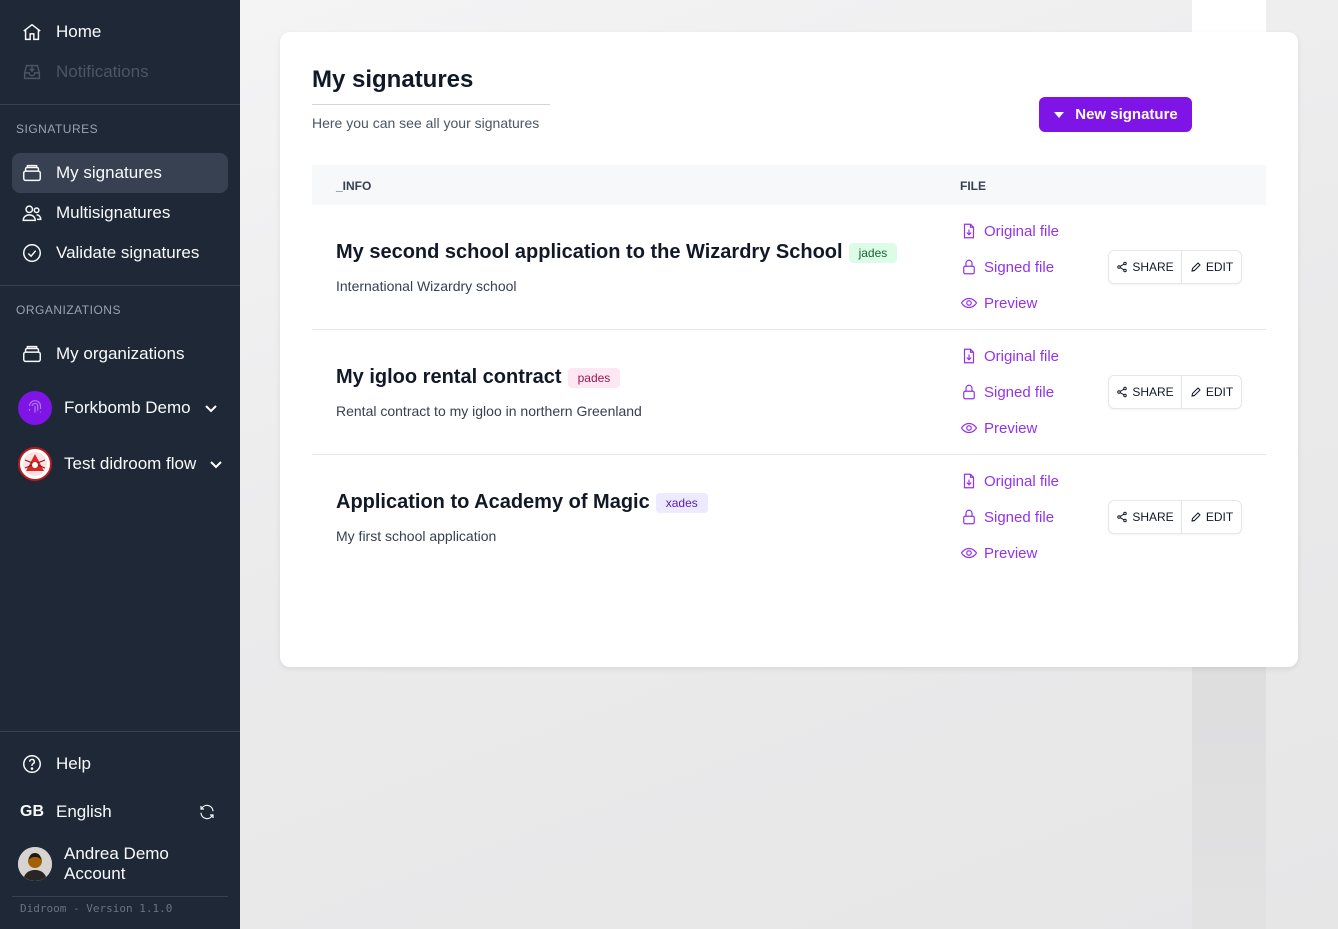 This screenshot has height=929, width=1338. Describe the element at coordinates (32, 253) in the screenshot. I see `check-circle-icon` at that location.